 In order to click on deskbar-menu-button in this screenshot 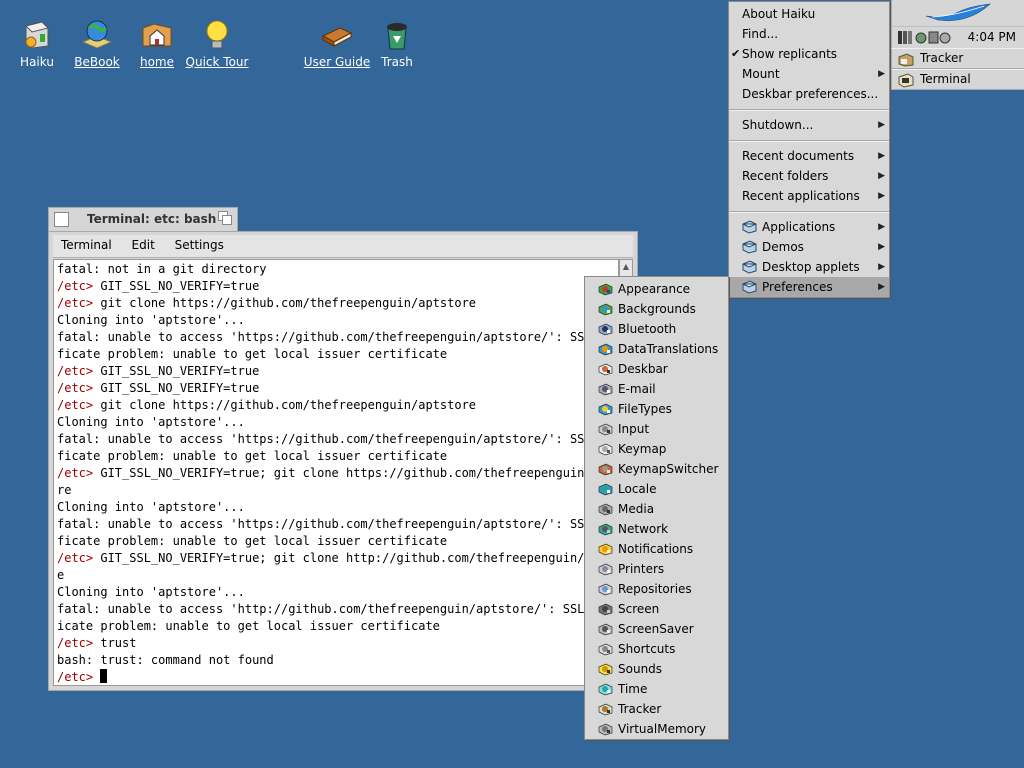, I will do `click(957, 13)`.